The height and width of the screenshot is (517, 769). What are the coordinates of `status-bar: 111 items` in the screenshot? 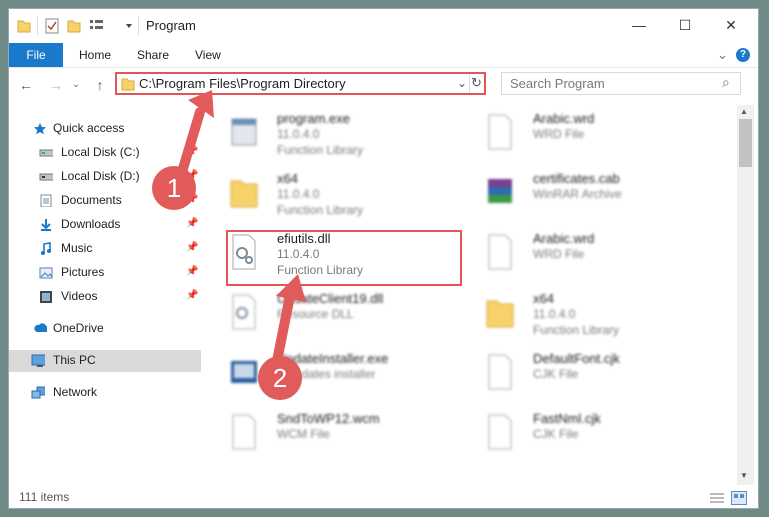 It's located at (383, 496).